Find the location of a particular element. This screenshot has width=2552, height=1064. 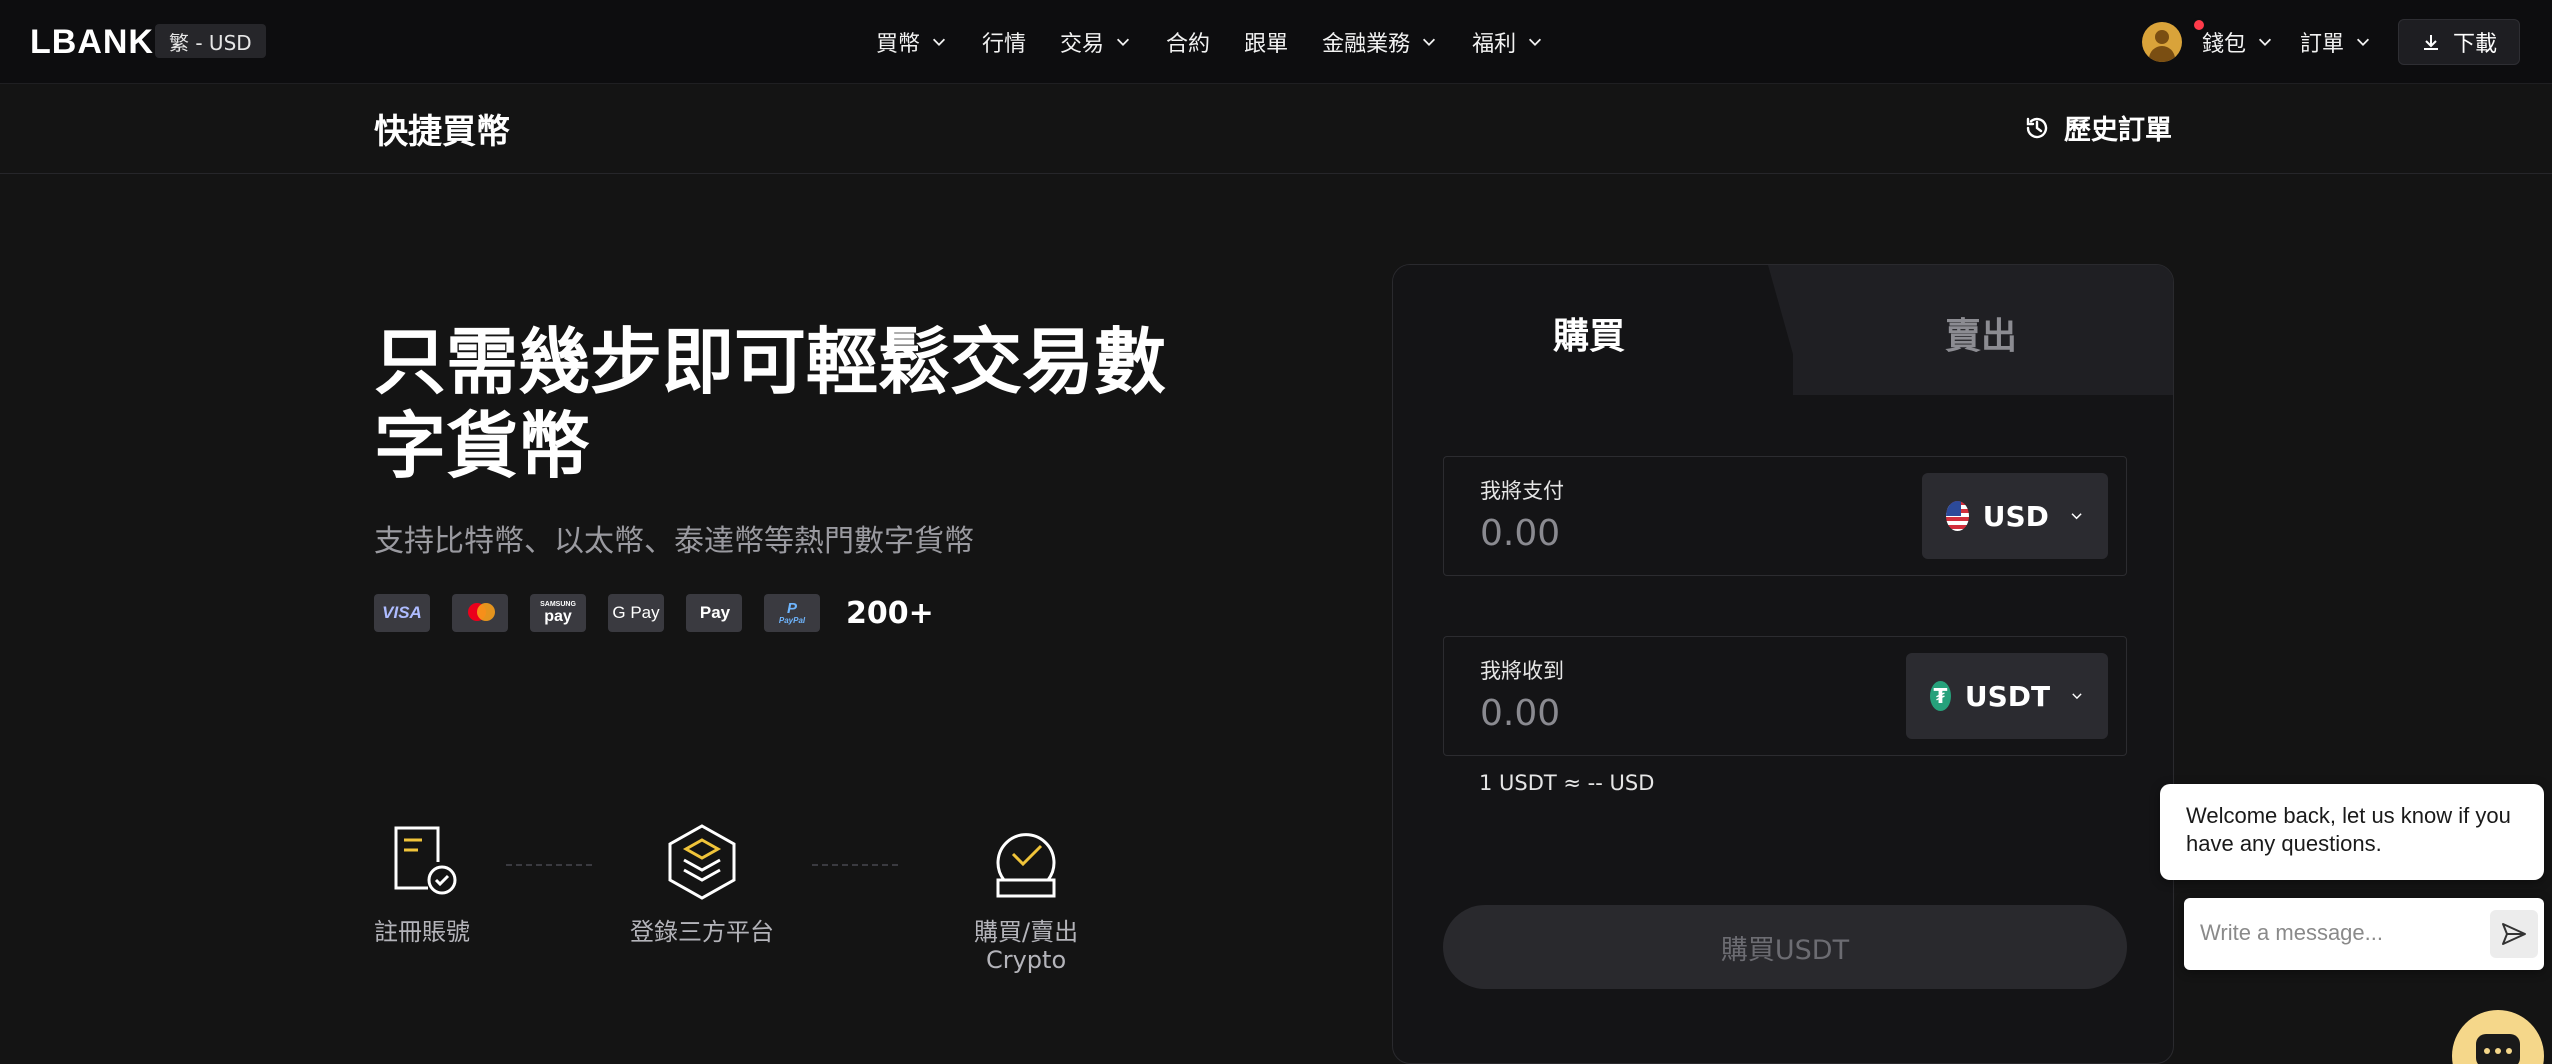

step-register: 註冊賬號 is located at coordinates (422, 884).